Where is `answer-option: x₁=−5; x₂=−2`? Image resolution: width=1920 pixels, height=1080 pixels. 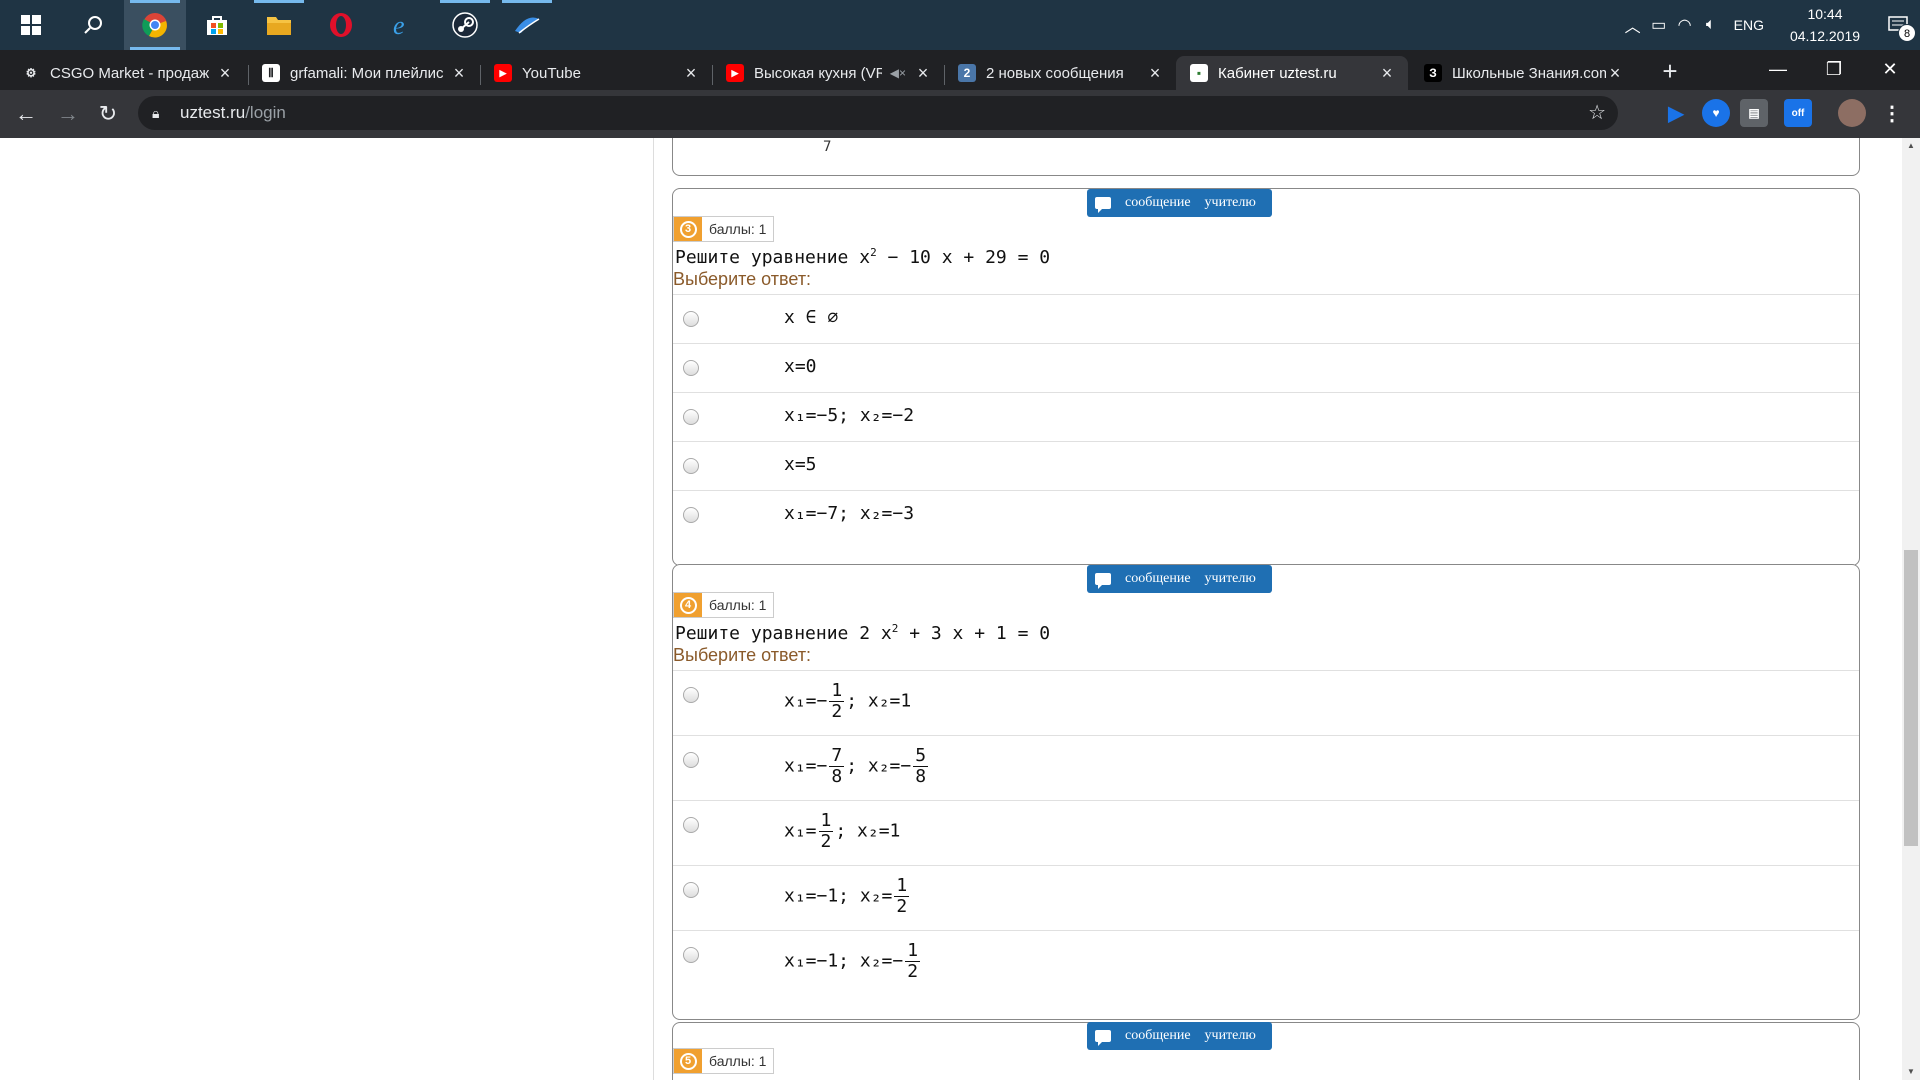
answer-option: x₁=−5; x₂=−2 is located at coordinates (1266, 416).